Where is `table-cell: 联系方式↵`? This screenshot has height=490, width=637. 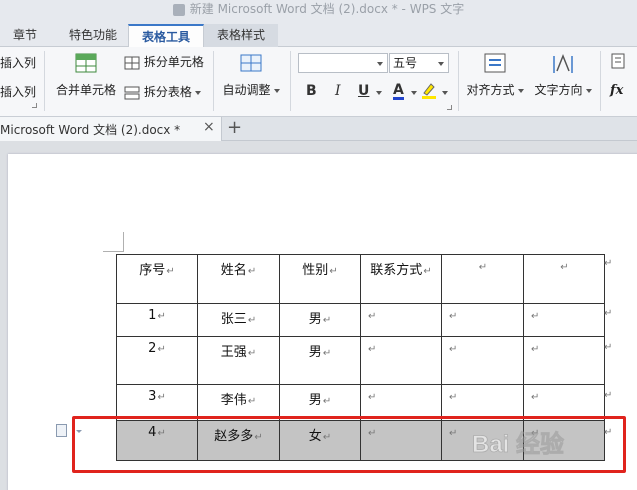
table-cell: 联系方式↵ is located at coordinates (401, 279).